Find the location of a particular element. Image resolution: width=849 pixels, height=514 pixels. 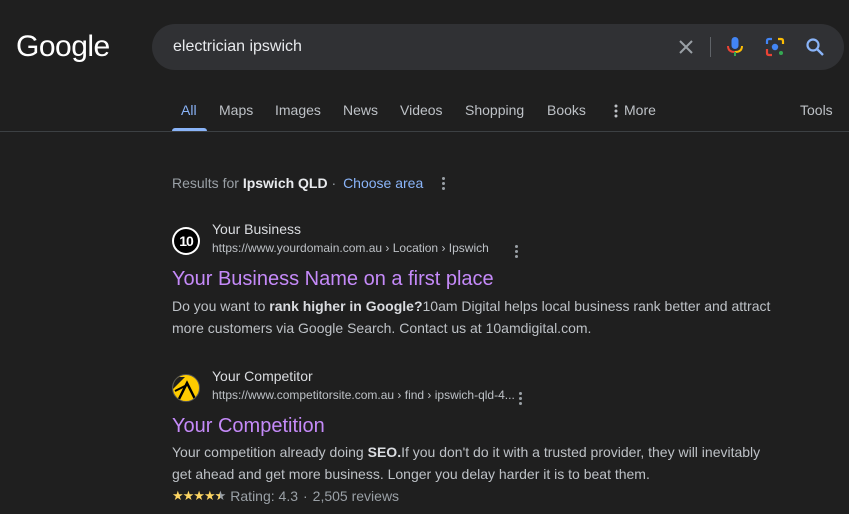

favicon-competitor-icon is located at coordinates (186, 388).